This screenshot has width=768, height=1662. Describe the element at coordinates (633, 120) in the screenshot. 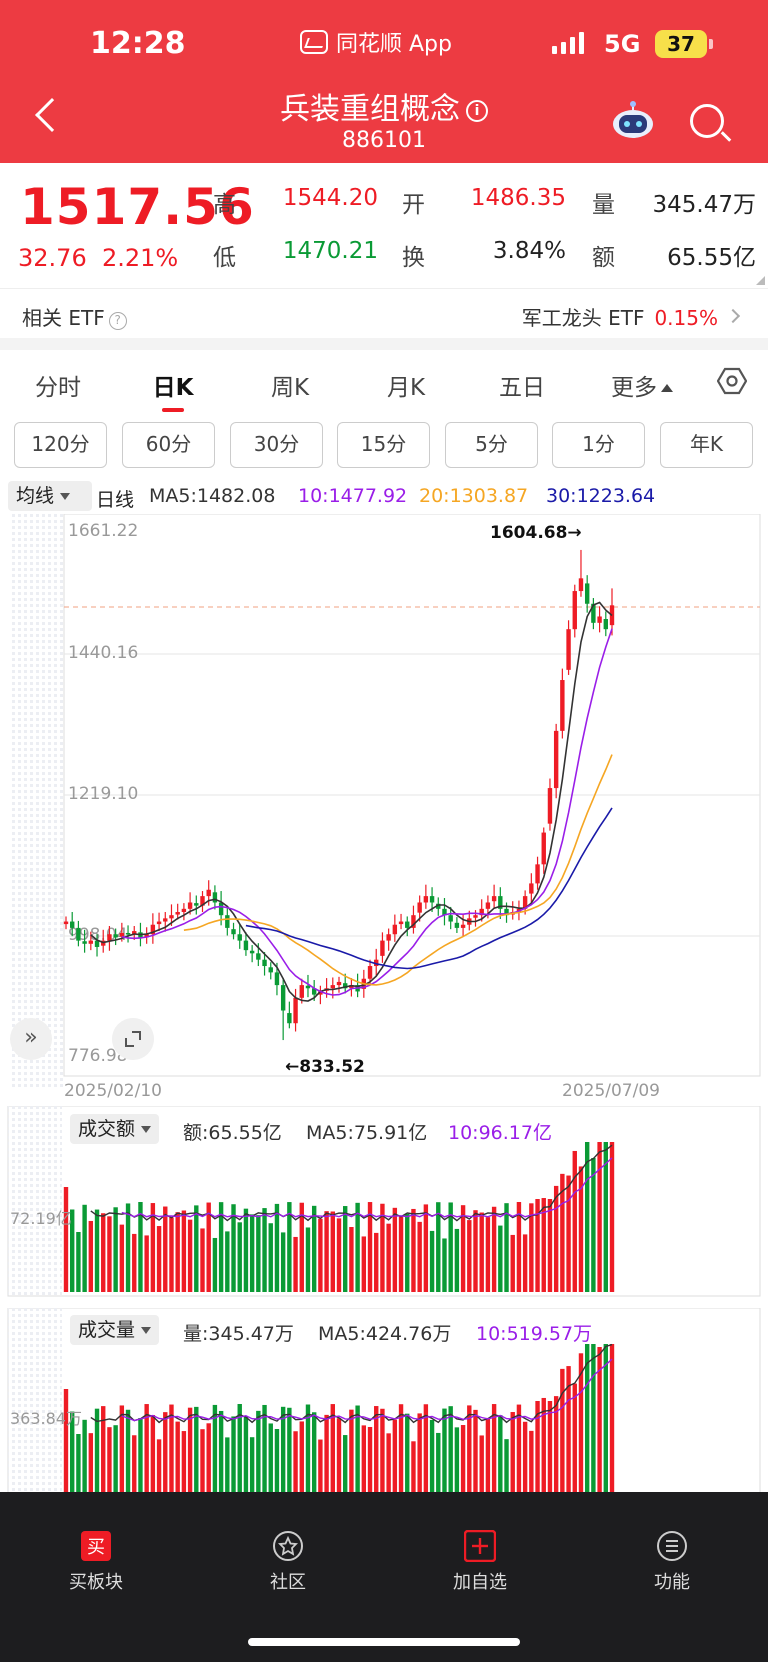

I see `robot-assistant-icon` at that location.